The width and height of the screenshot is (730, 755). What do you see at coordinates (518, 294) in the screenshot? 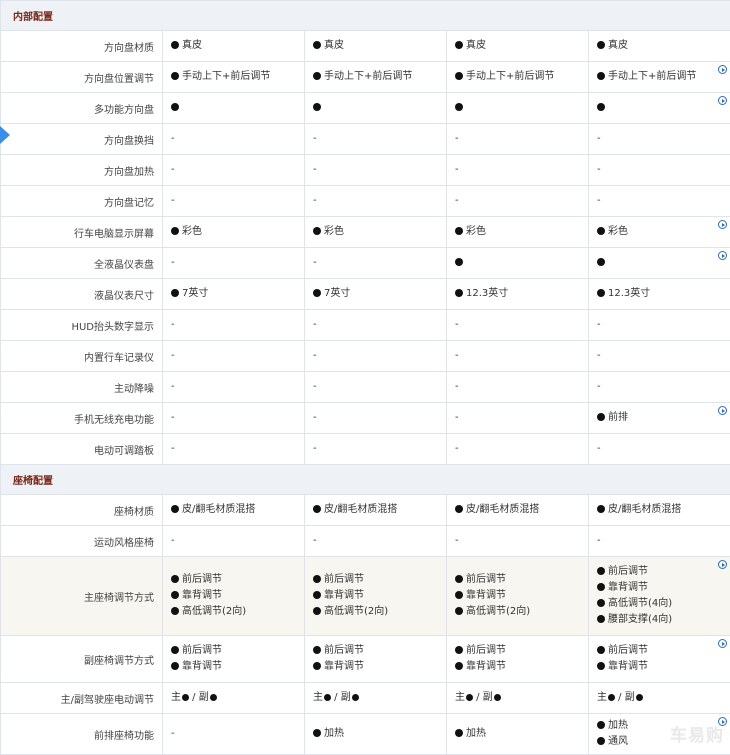
I see `spec-value-cell: 12.3英寸` at bounding box center [518, 294].